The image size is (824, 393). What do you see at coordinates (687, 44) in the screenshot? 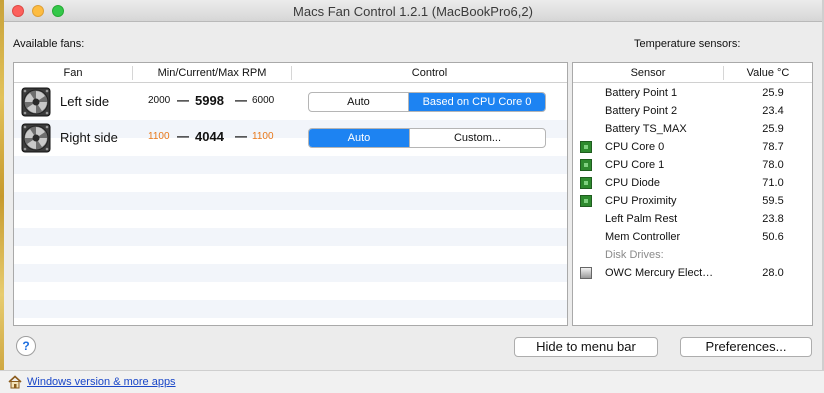
I see `temperature-sensors-label: Temperature sensors:` at bounding box center [687, 44].